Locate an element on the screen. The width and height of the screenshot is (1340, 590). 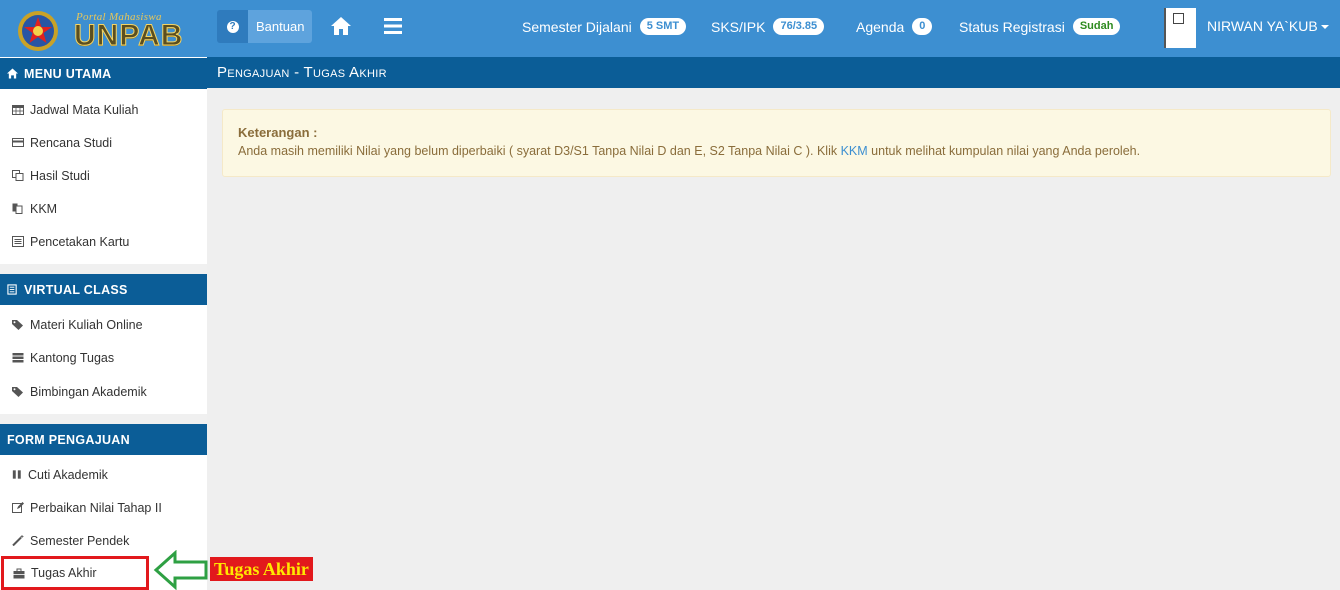
semester-label: Semester Dijalani is located at coordinates (577, 26).